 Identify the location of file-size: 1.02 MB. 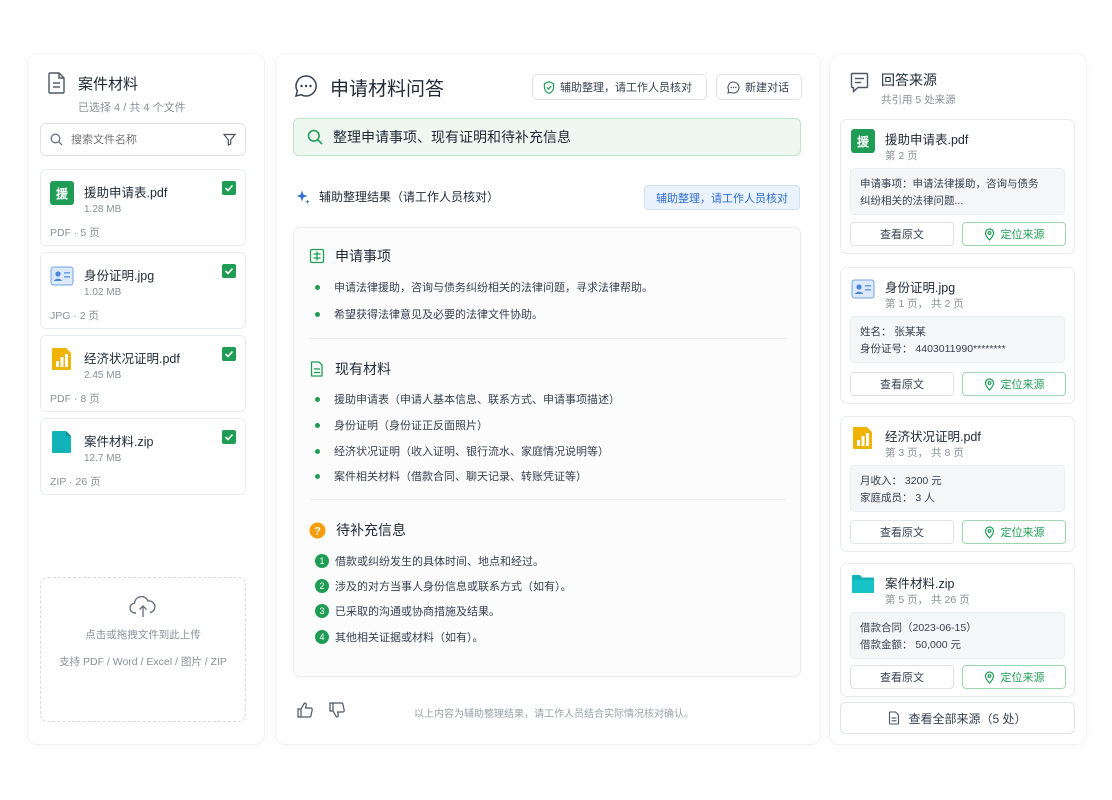
(103, 292).